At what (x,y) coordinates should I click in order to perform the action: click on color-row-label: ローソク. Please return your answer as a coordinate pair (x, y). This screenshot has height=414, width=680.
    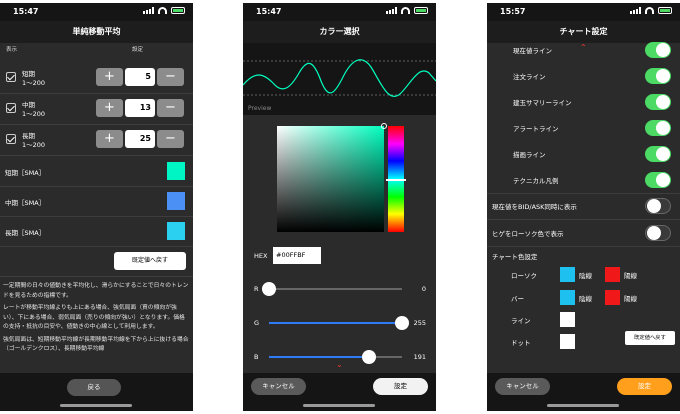
    Looking at the image, I should click on (524, 276).